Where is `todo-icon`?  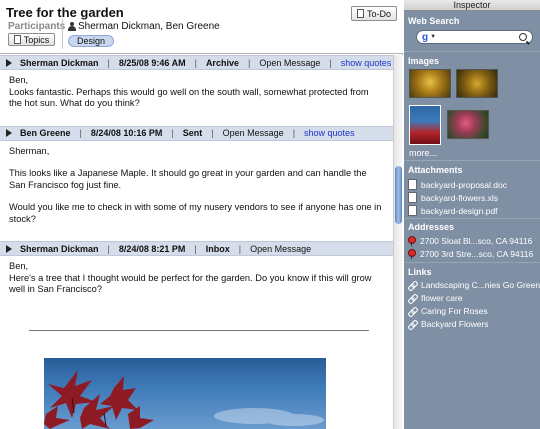 todo-icon is located at coordinates (360, 13).